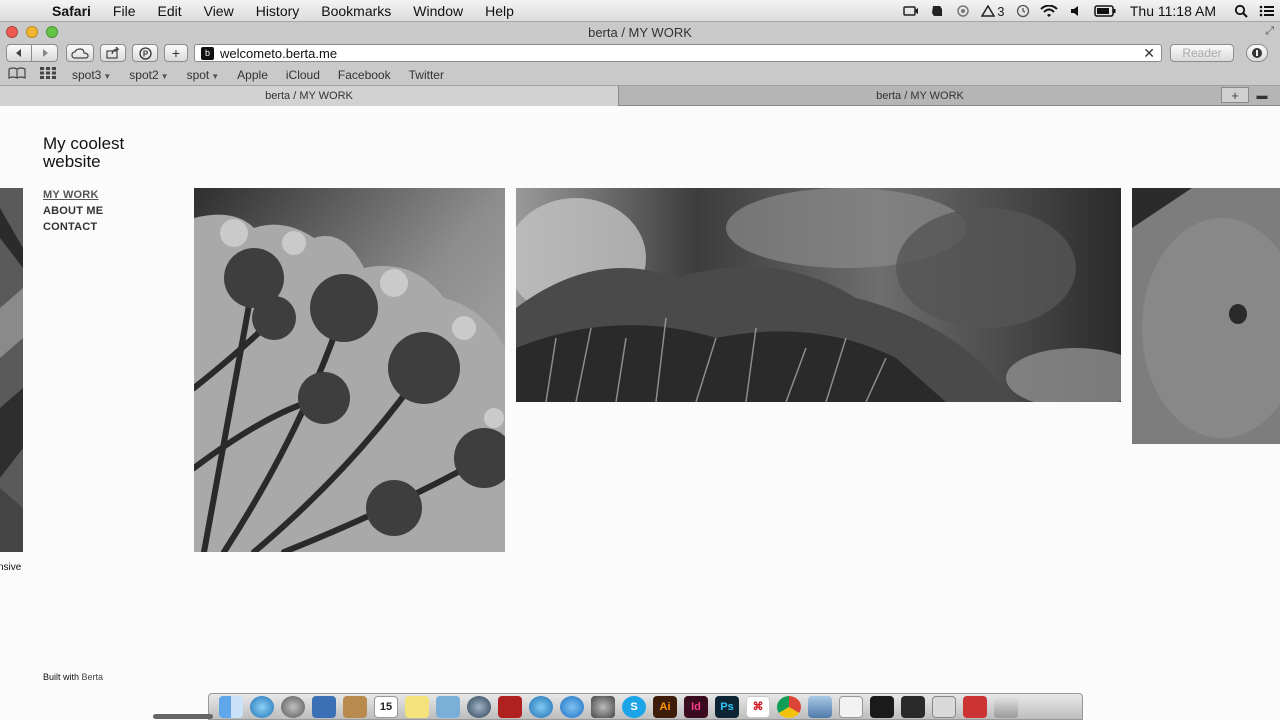 This screenshot has width=1280, height=720. What do you see at coordinates (1241, 11) in the screenshot?
I see `spotlight-search-icon` at bounding box center [1241, 11].